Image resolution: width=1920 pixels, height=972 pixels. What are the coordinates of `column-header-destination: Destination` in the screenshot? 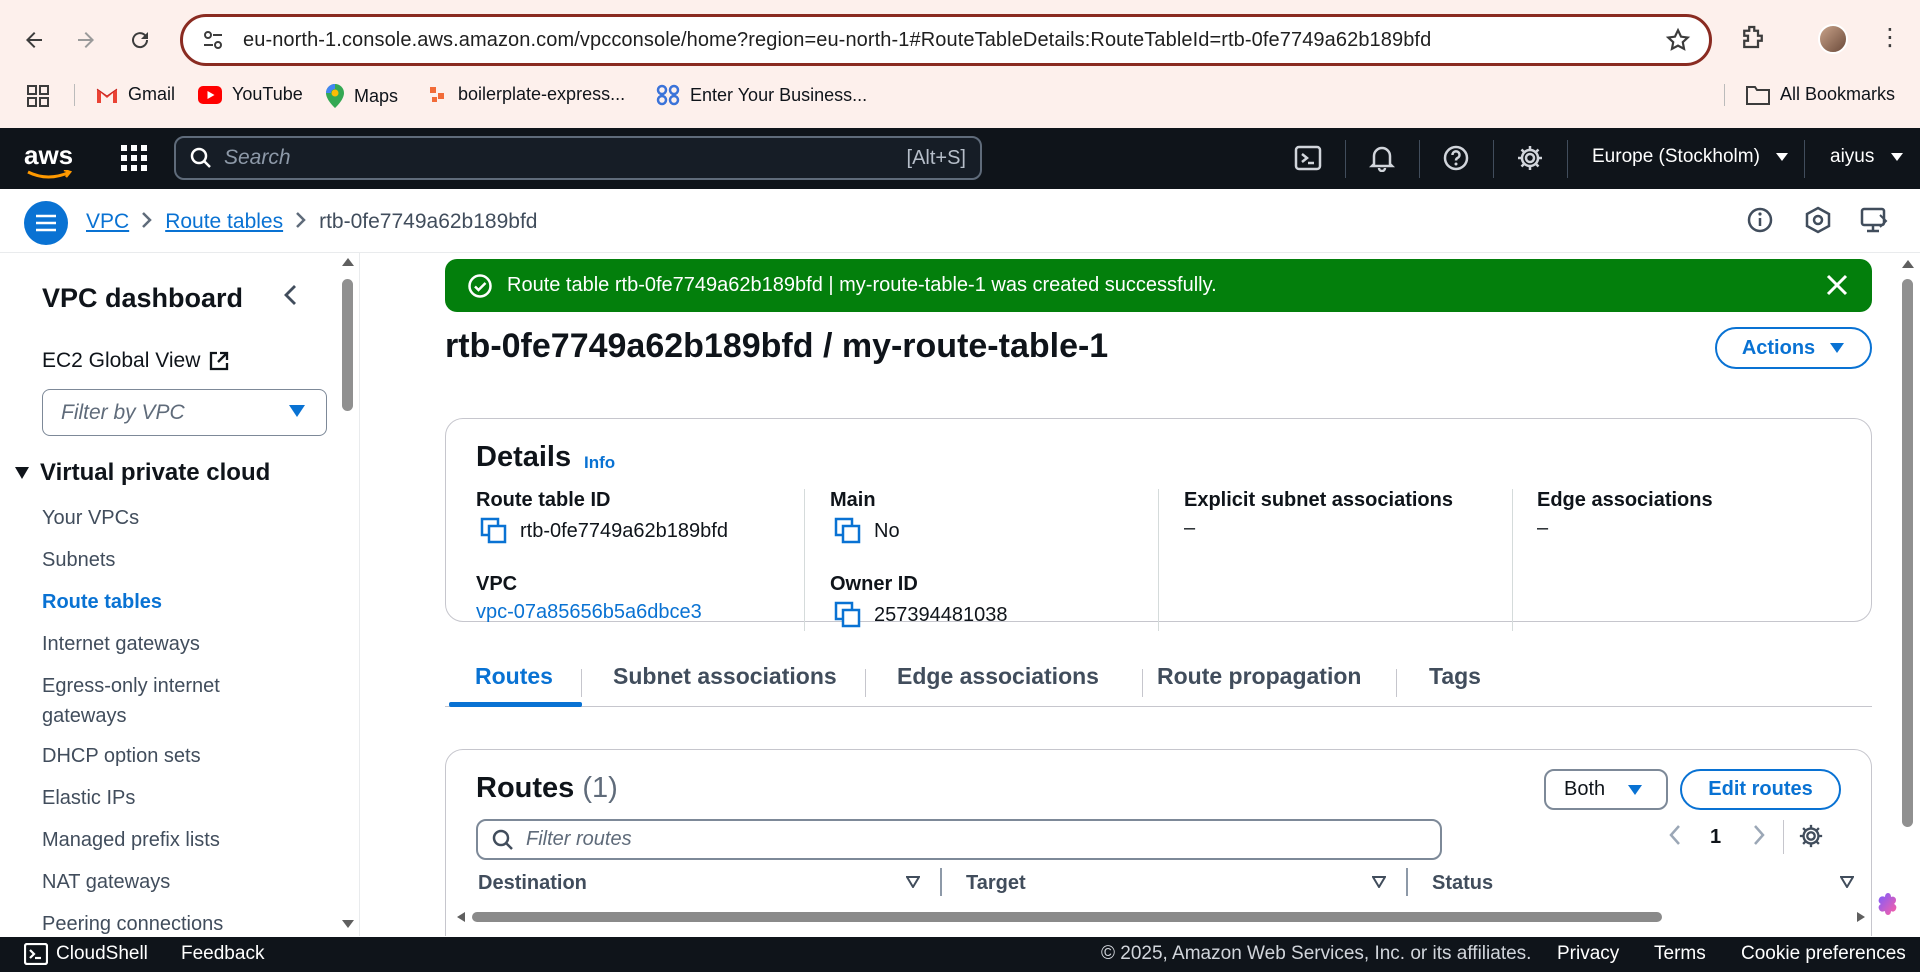 It's located at (532, 883).